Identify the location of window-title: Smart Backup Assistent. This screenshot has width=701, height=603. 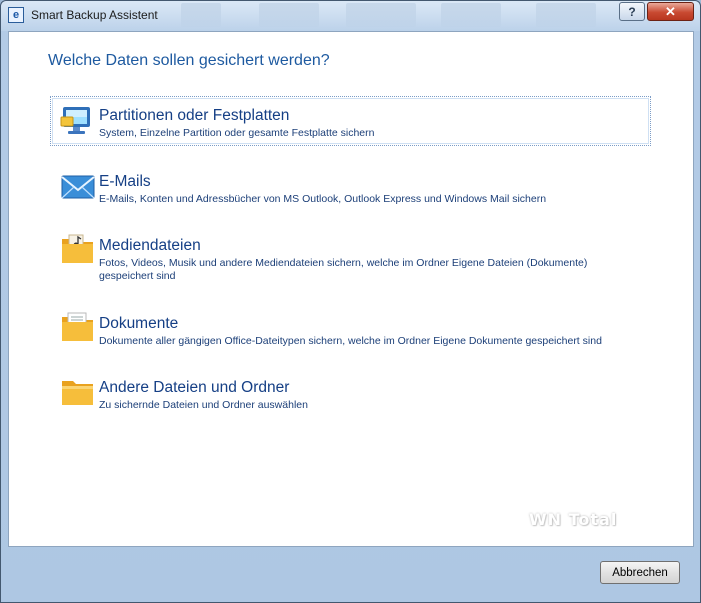
(94, 15).